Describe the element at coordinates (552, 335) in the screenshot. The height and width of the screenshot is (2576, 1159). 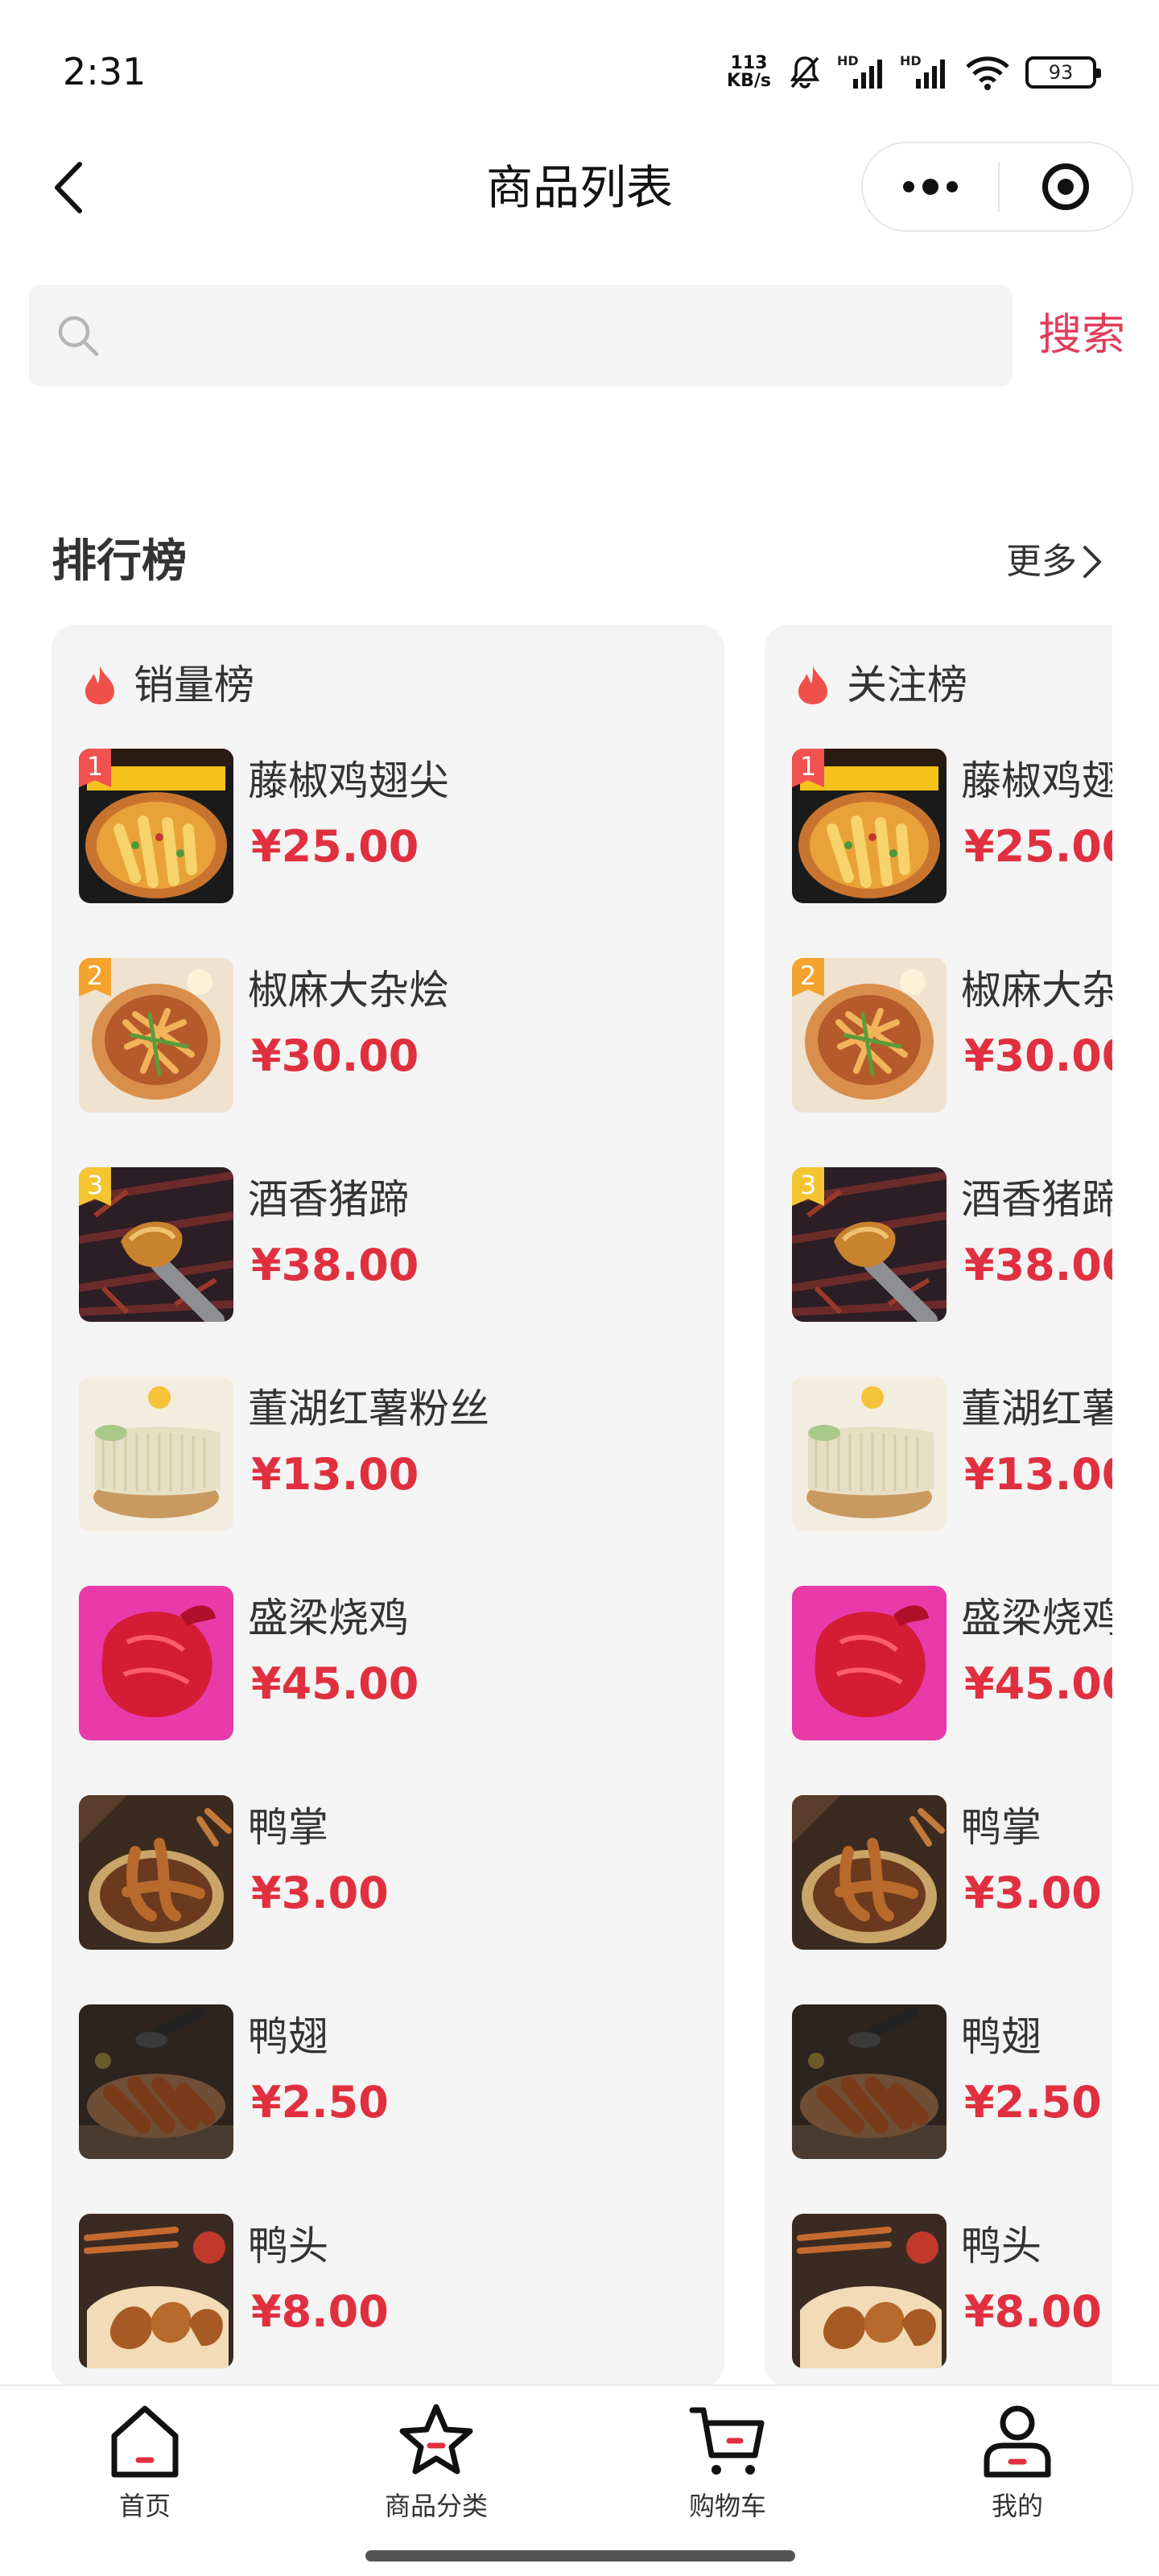
I see `search-input` at that location.